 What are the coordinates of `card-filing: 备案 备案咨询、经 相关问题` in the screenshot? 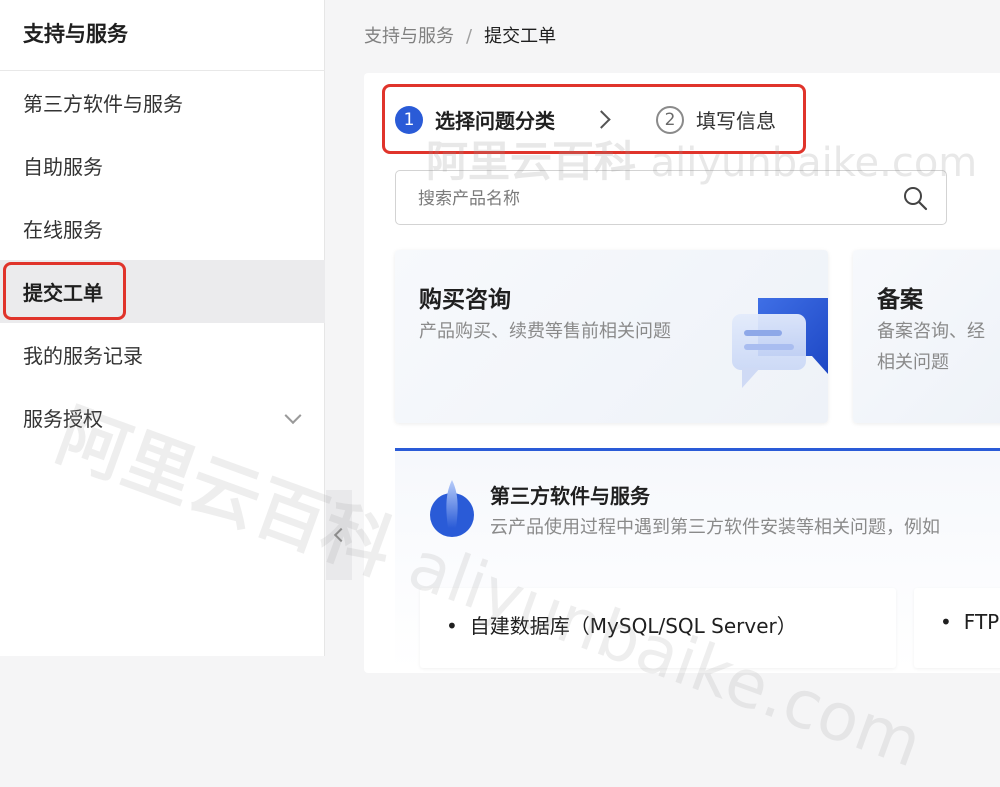 It's located at (926, 336).